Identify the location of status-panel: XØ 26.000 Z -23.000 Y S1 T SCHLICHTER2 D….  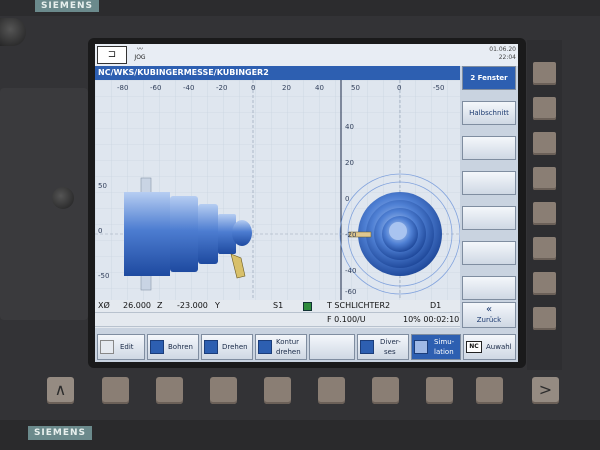
(277, 314).